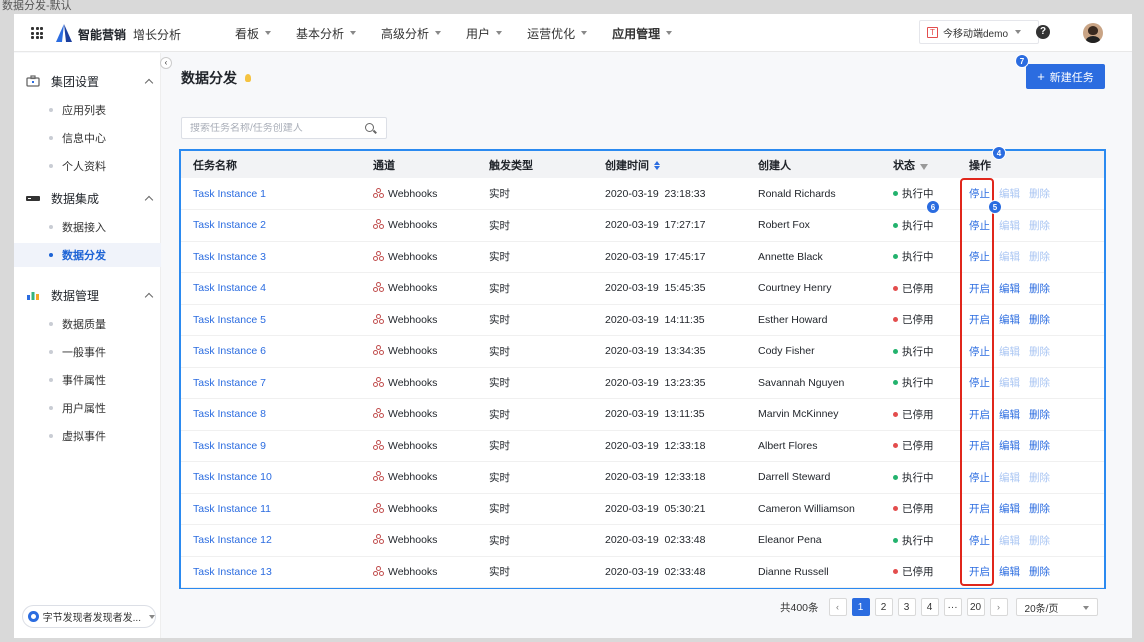  I want to click on sidebar-item: 用户属性, so click(87, 408).